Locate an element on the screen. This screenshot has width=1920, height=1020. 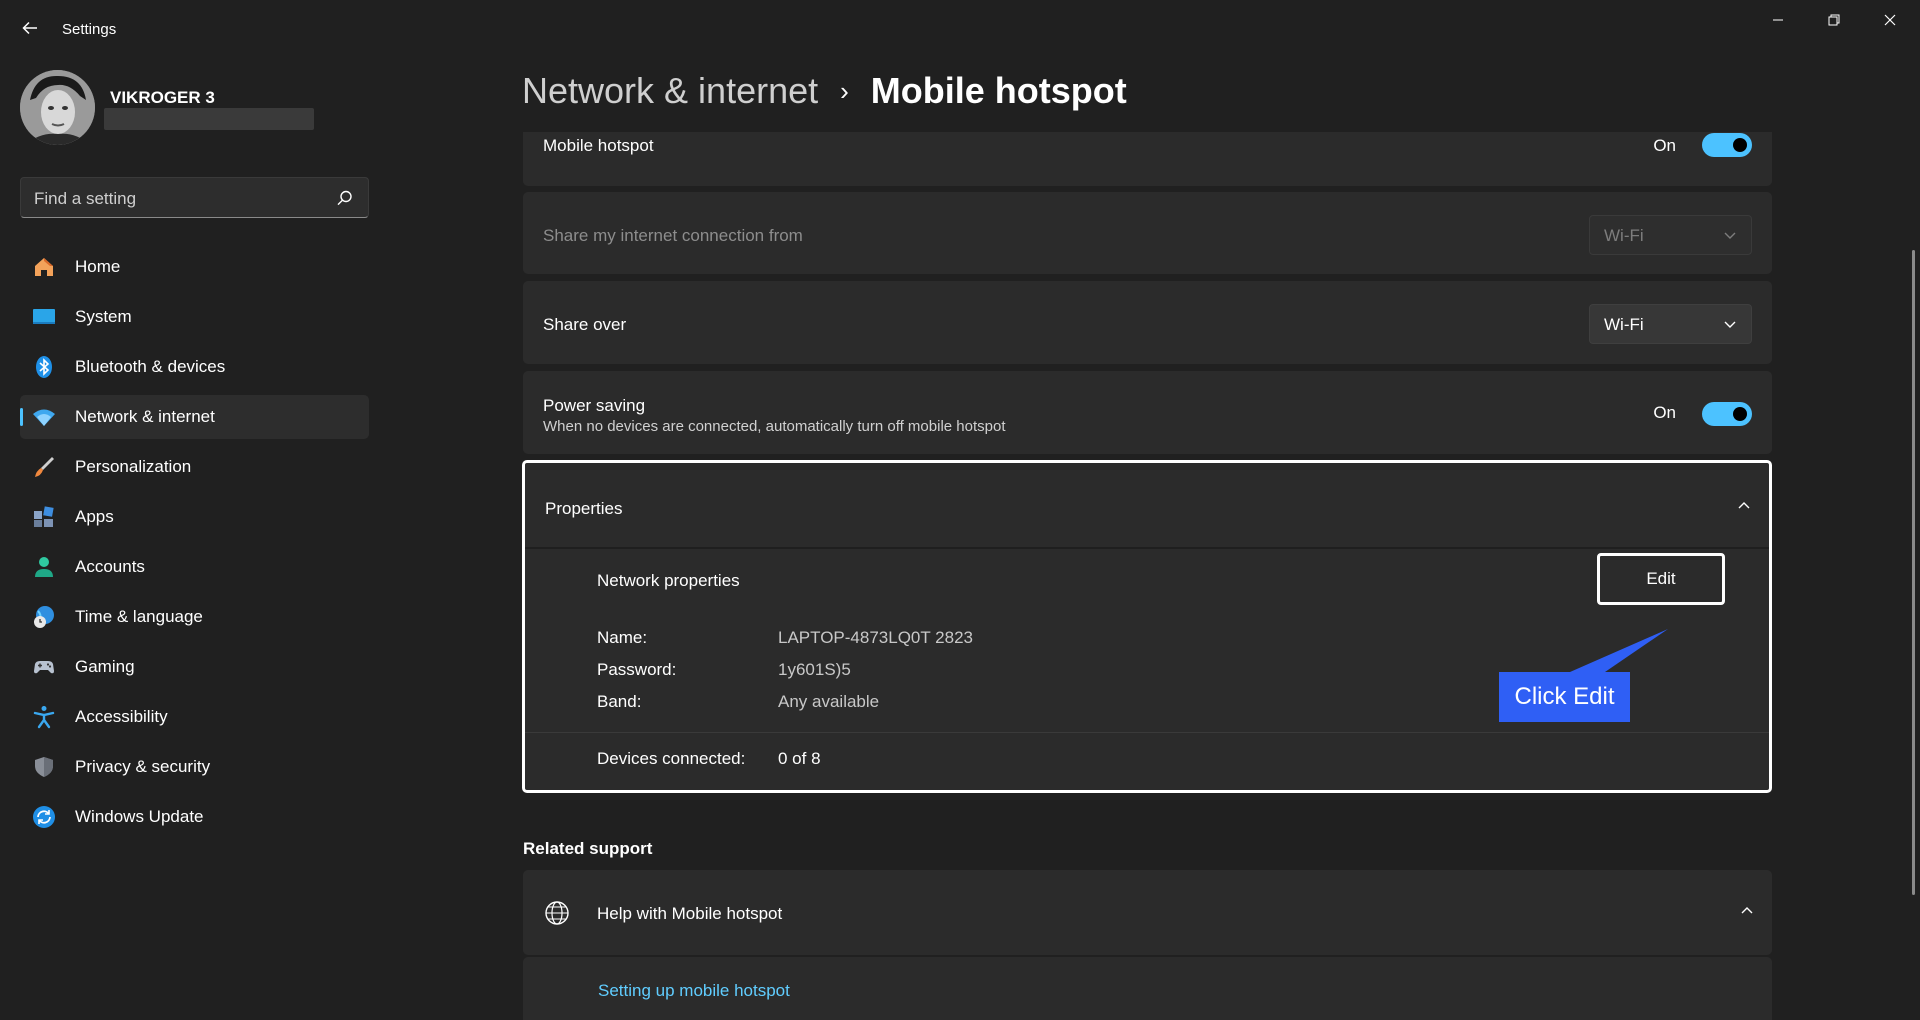
breadcrumb: Network & internet › Mobile hotspot is located at coordinates (824, 91).